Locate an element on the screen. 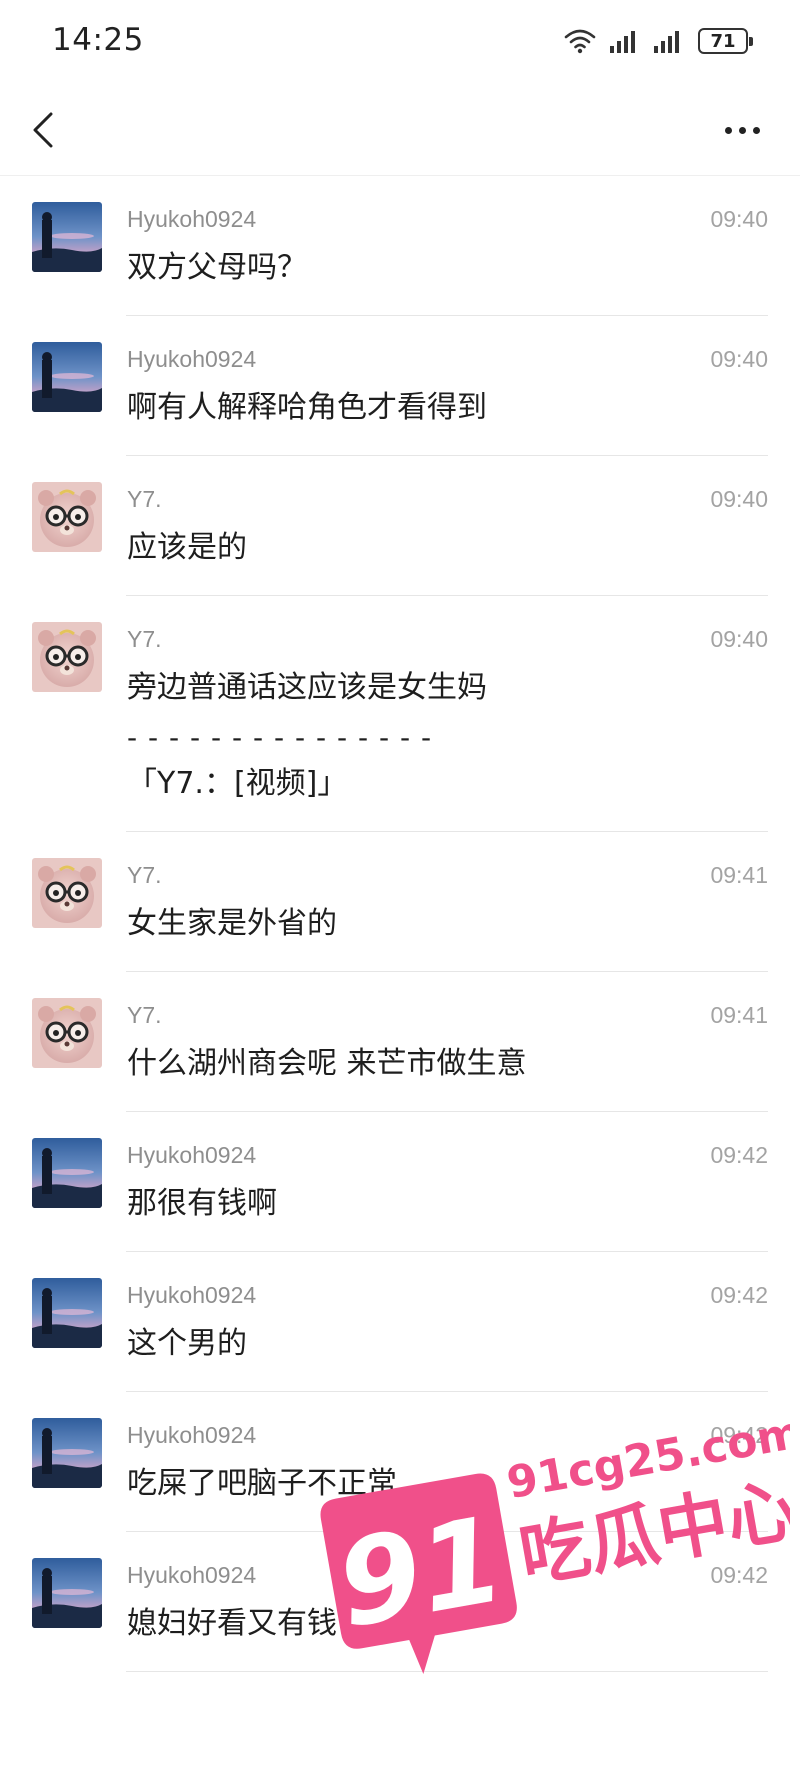 The image size is (800, 1781). battery-icon: 71 is located at coordinates (725, 41).